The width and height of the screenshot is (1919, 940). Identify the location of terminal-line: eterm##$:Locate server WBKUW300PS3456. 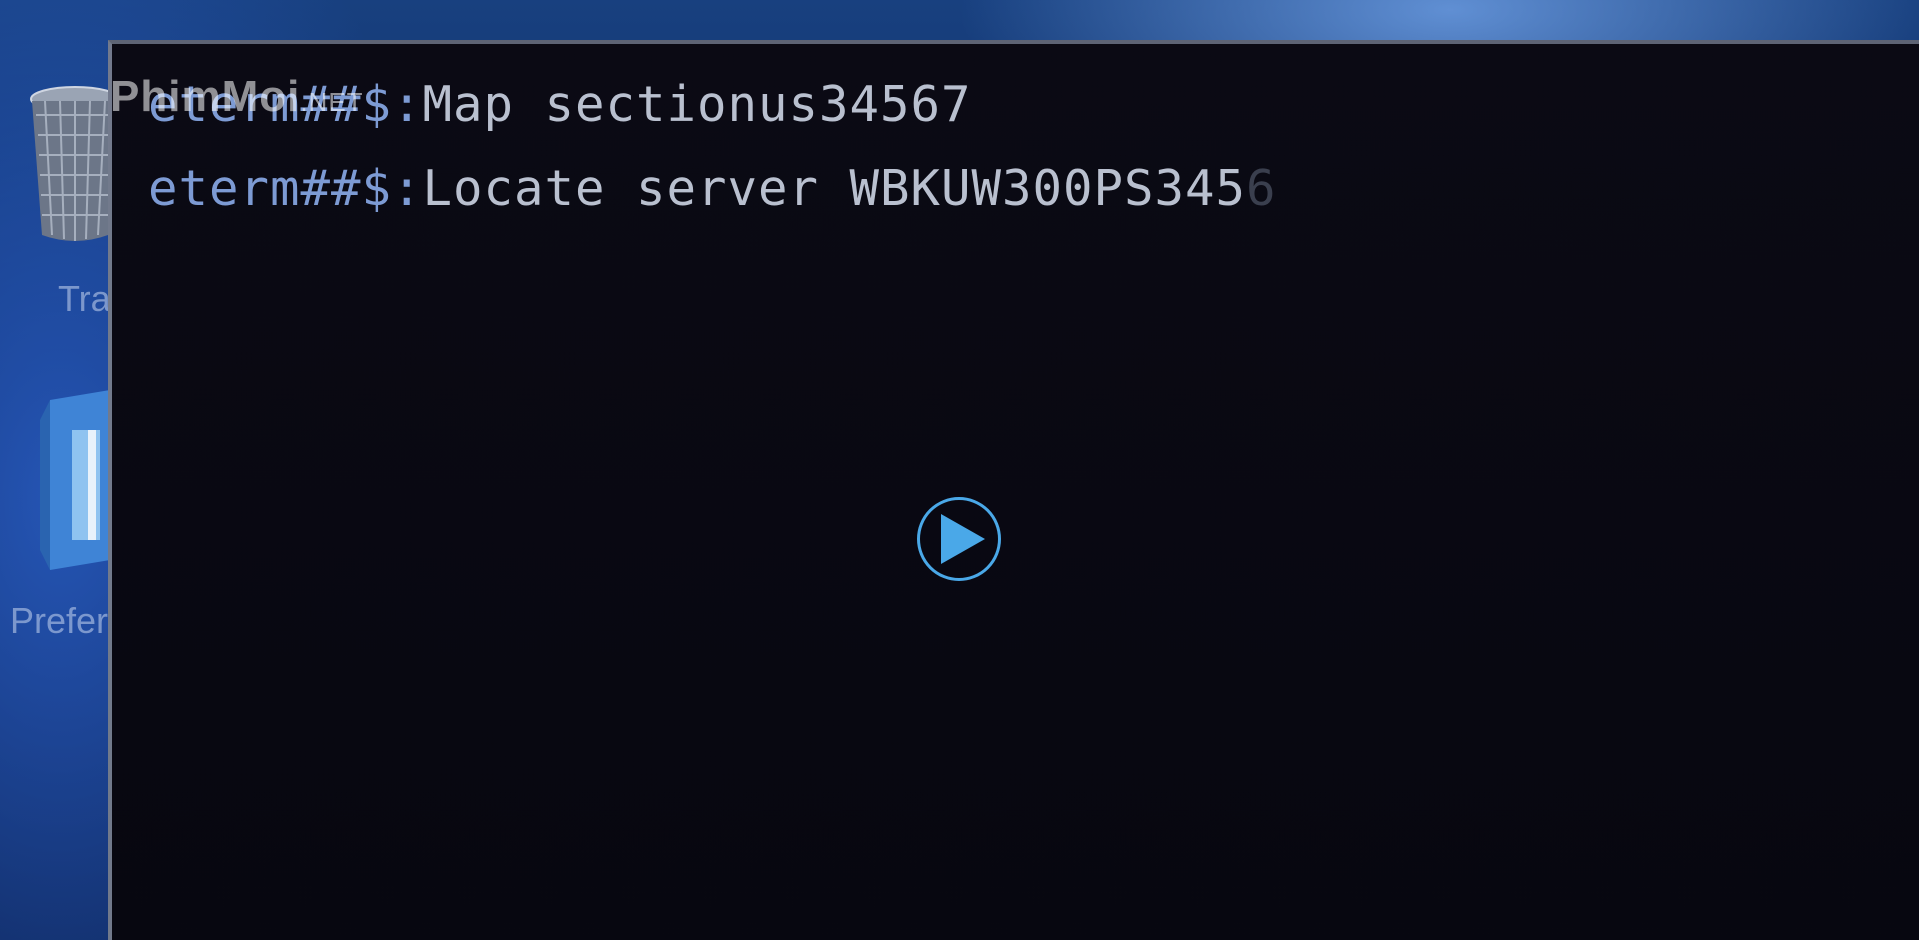
(712, 188).